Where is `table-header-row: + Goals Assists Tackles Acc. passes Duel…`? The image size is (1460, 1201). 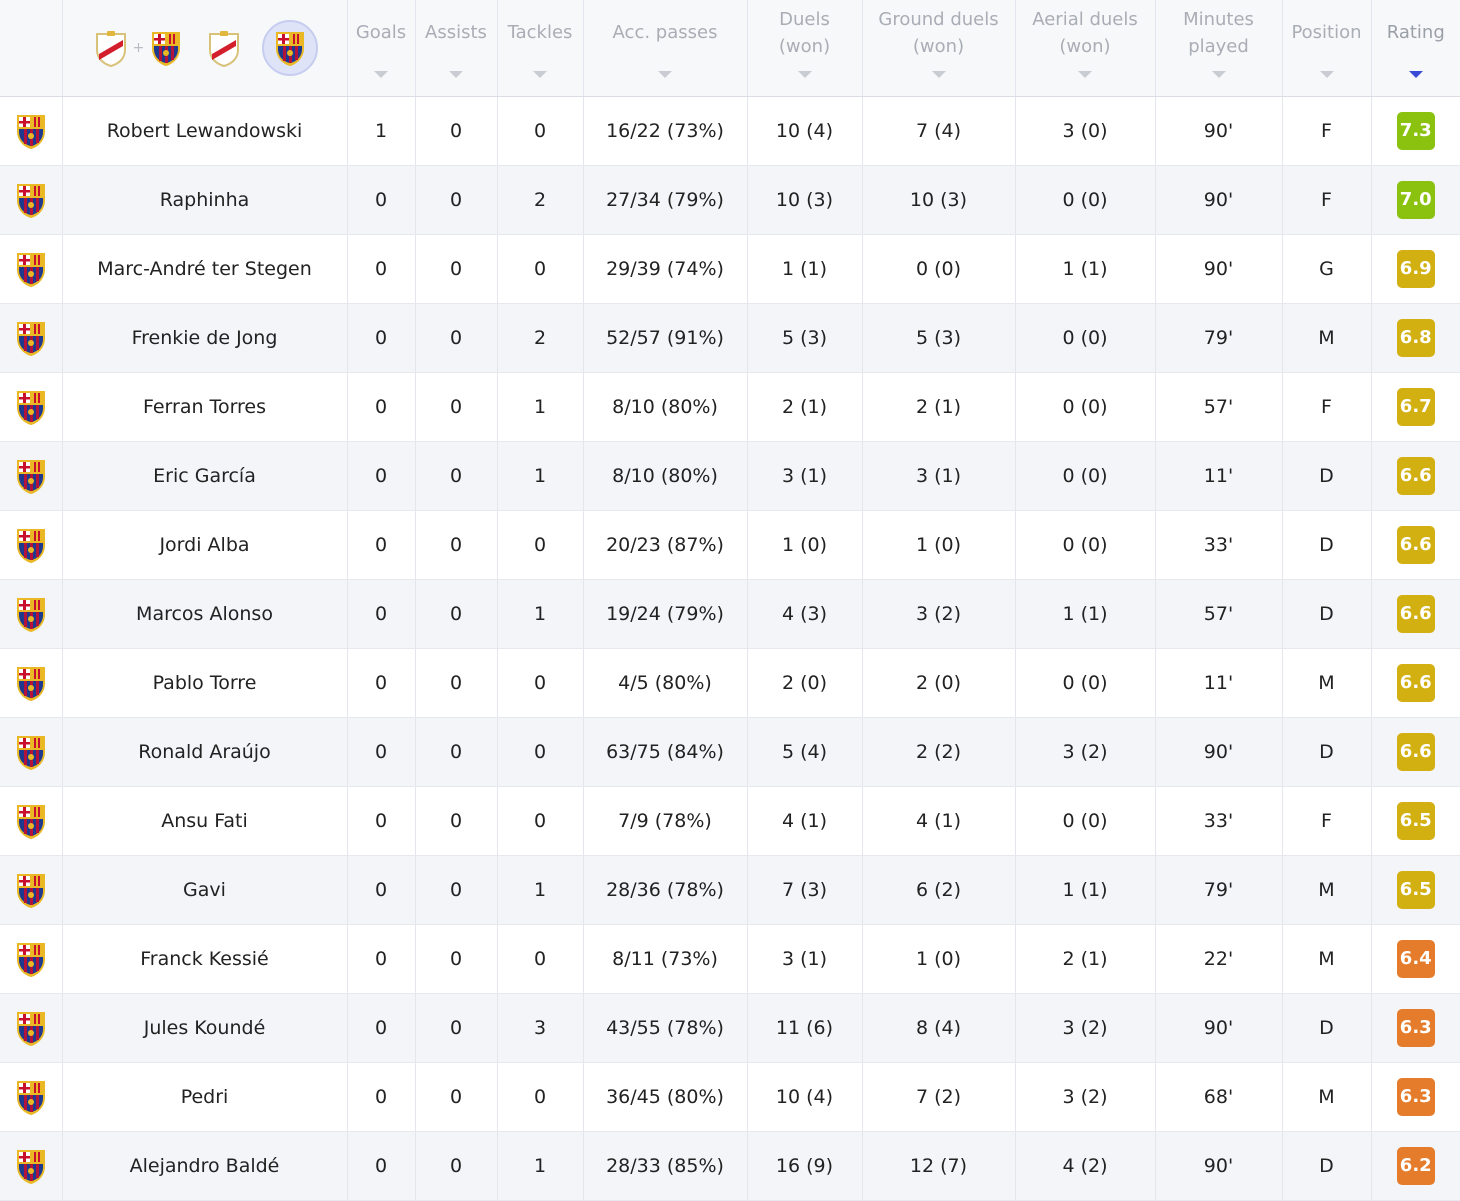
table-header-row: + Goals Assists Tackles Acc. passes Duel… is located at coordinates (730, 48).